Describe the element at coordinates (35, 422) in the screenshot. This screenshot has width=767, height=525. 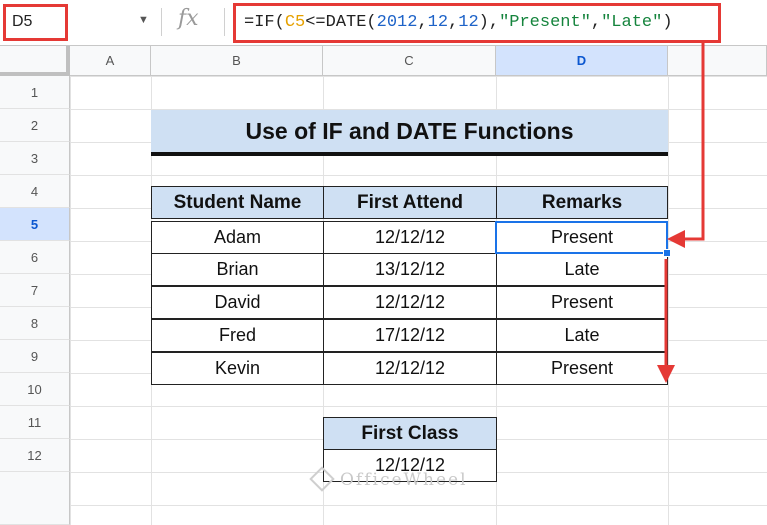
I see `row-header: 11` at that location.